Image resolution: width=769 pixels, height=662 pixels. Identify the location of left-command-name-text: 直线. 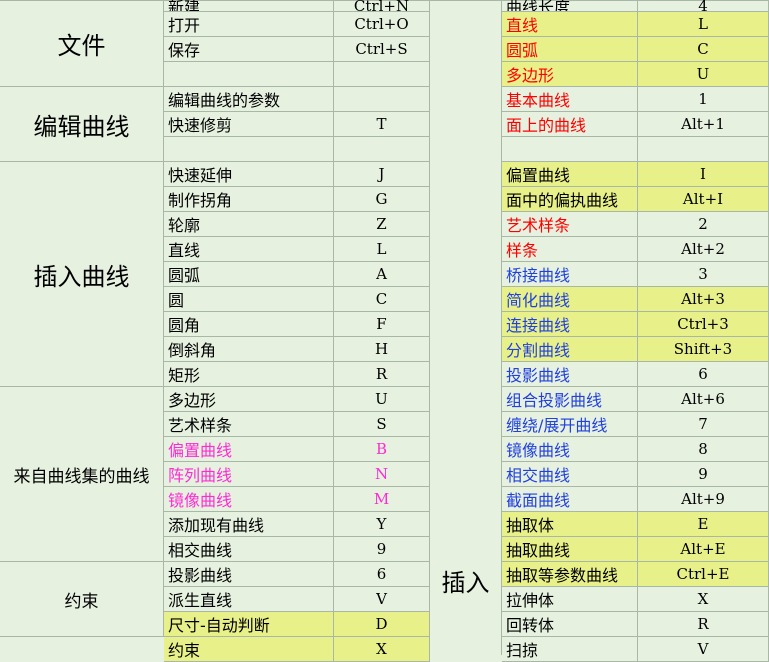
(184, 250).